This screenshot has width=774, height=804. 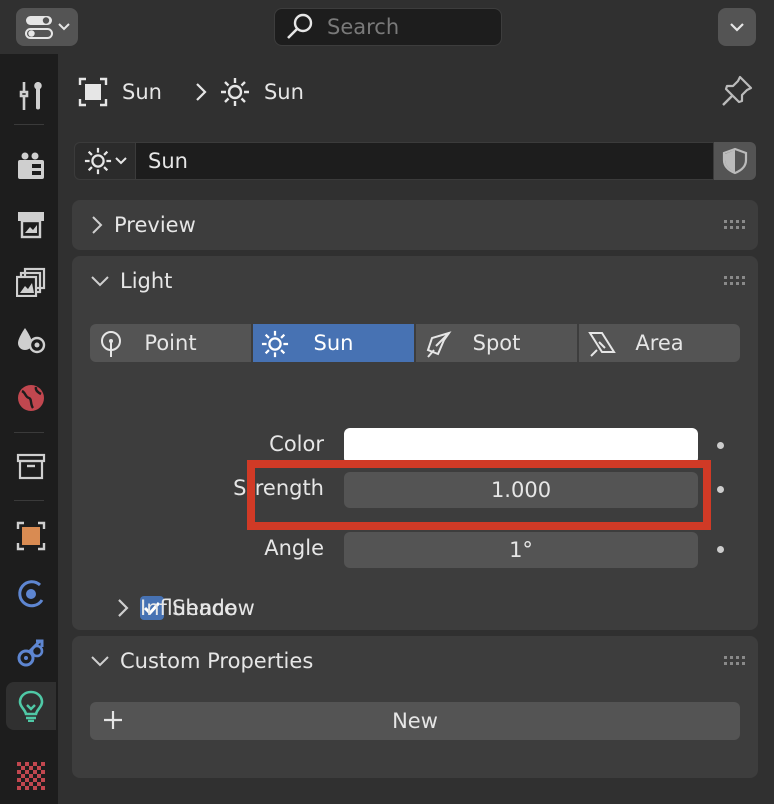 I want to click on pin-icon, so click(x=737, y=90).